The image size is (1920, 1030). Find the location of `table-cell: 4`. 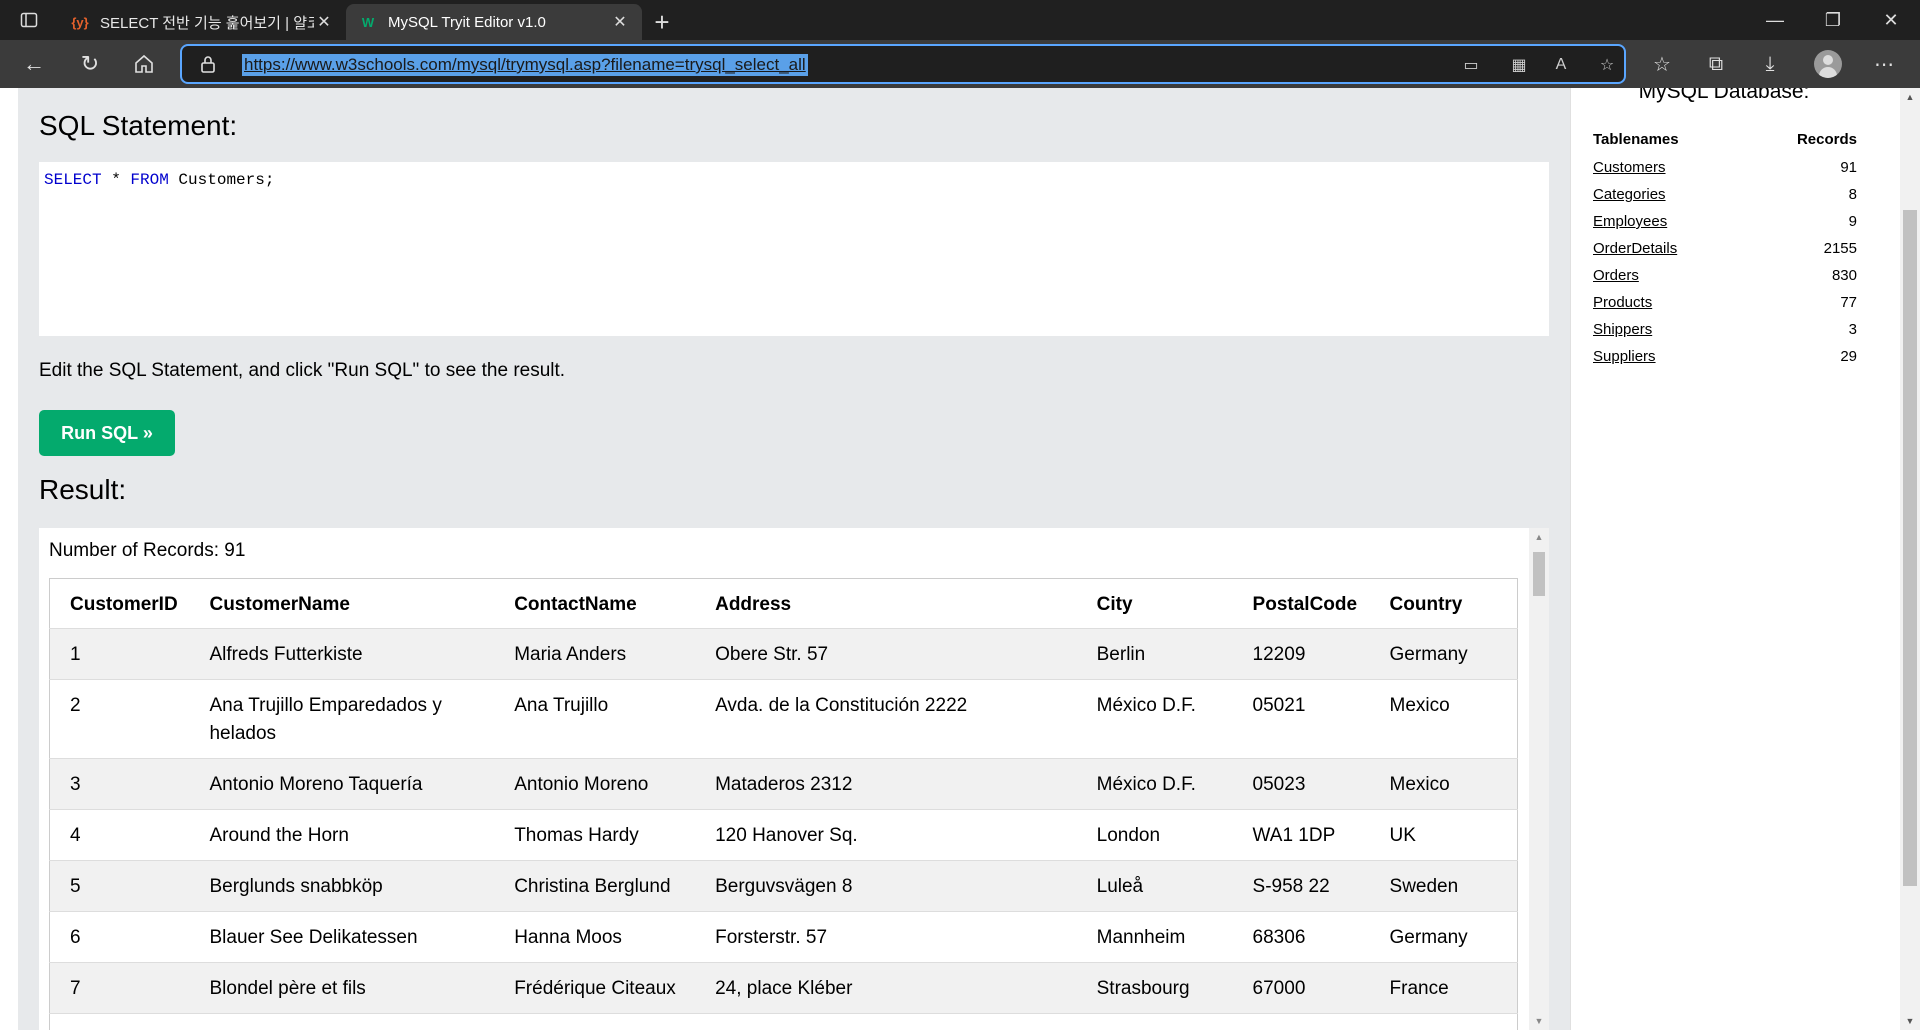

table-cell: 4 is located at coordinates (119, 835).